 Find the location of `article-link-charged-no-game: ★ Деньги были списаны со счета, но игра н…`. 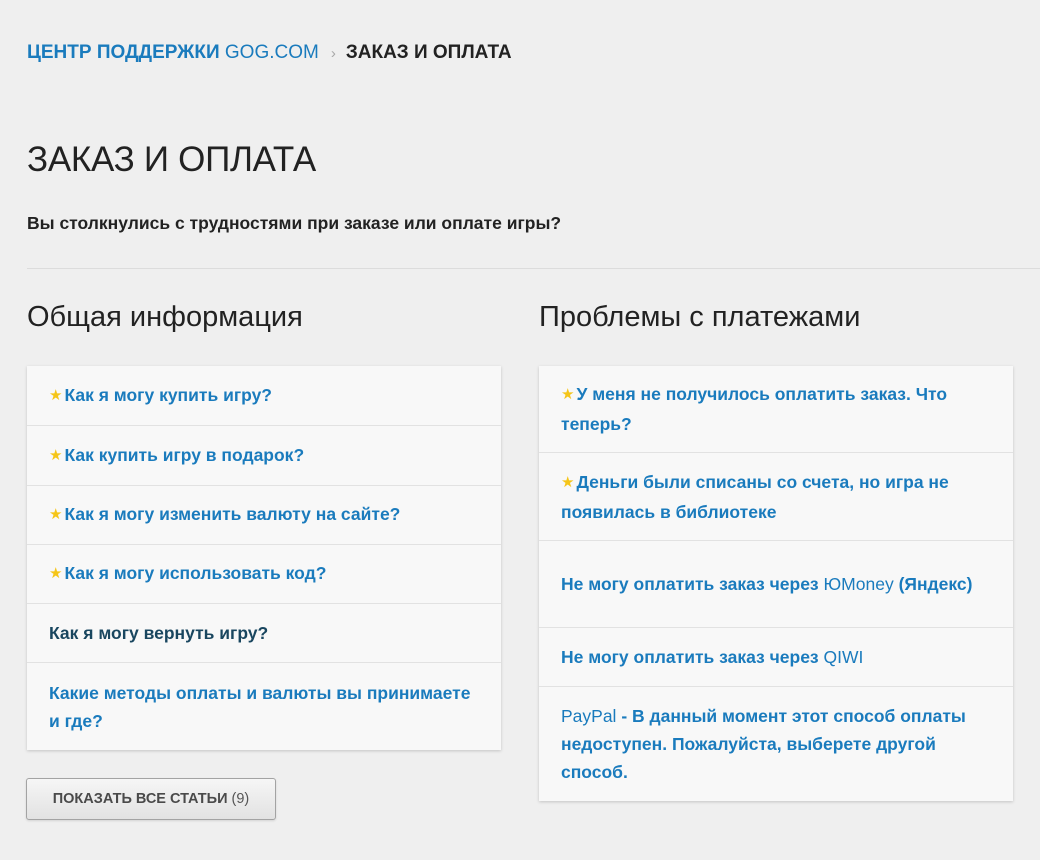

article-link-charged-no-game: ★ Деньги были списаны со счета, но игра н… is located at coordinates (776, 497).